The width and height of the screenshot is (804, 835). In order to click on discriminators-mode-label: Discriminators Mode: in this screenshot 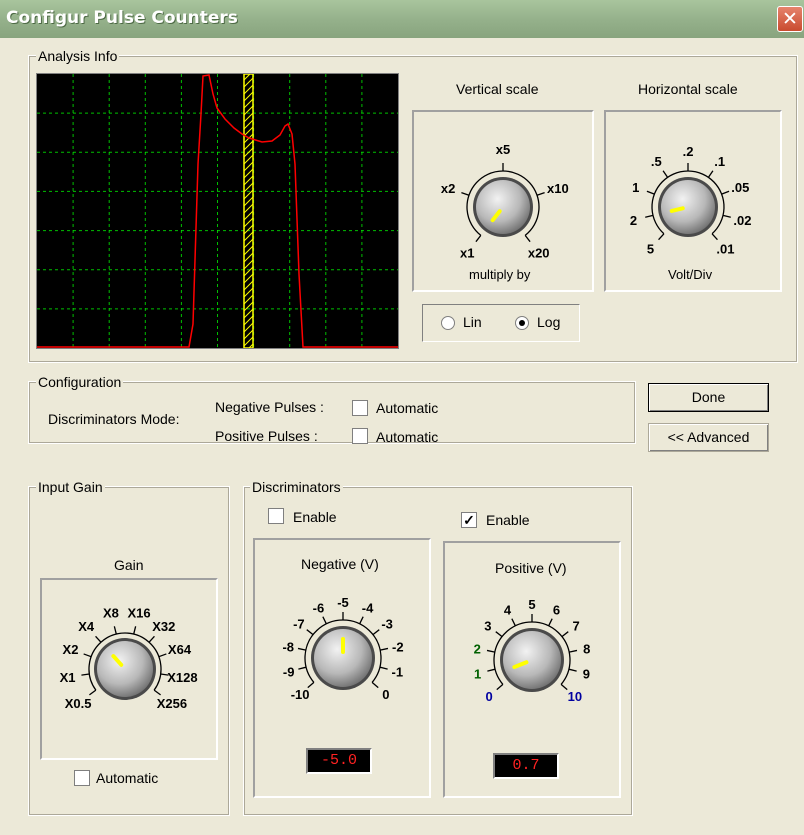, I will do `click(114, 419)`.